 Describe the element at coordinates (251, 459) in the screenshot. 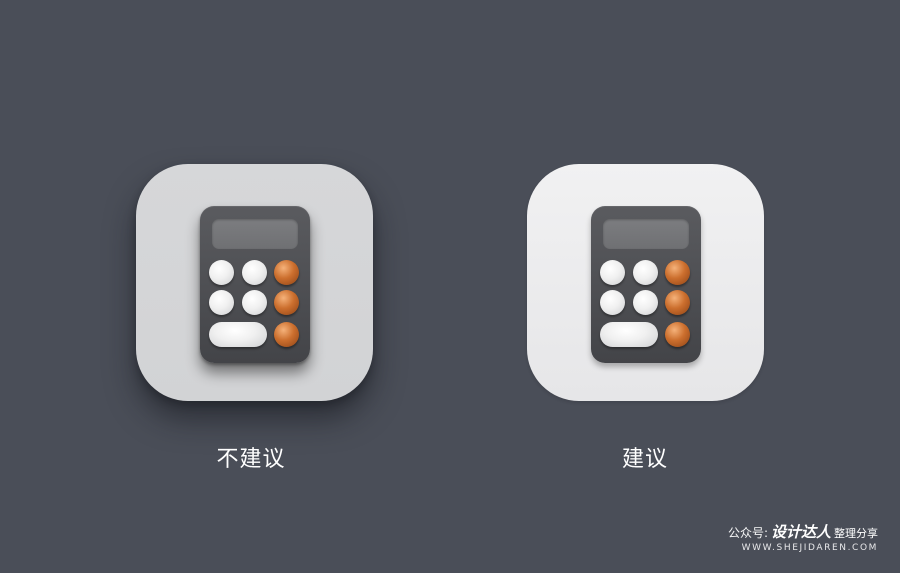

I see `caption-not-recommended: 不建议` at that location.